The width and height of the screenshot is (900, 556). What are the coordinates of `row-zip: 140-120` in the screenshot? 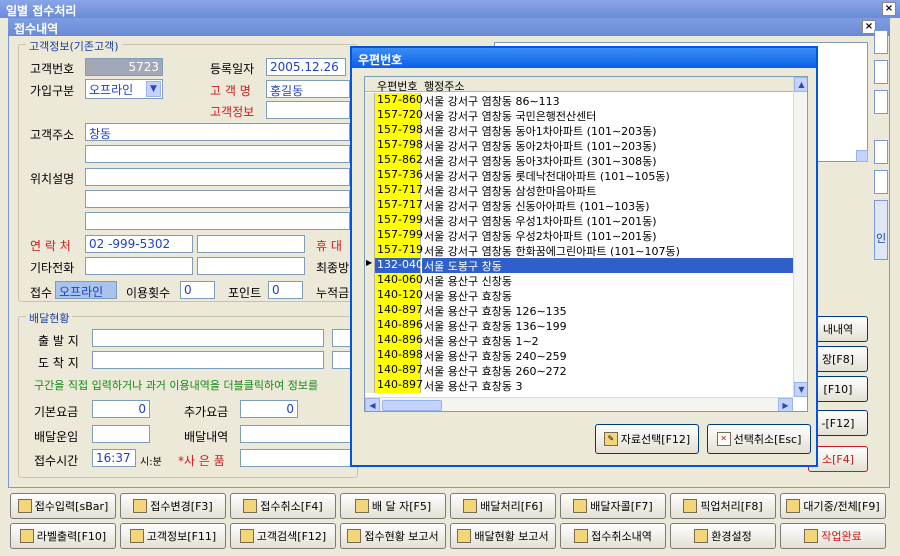 It's located at (399, 295).